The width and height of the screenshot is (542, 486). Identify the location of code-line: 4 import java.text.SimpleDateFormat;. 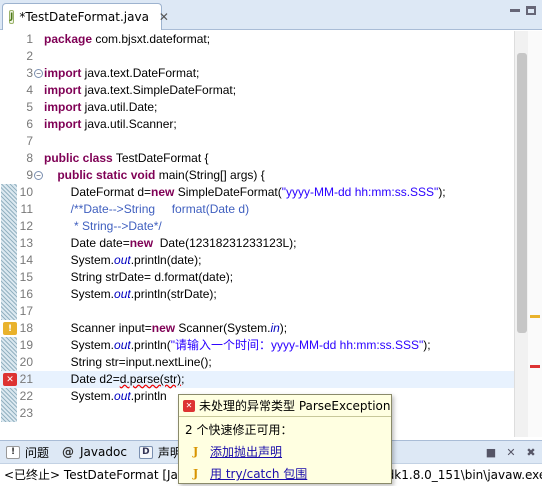
(271, 90).